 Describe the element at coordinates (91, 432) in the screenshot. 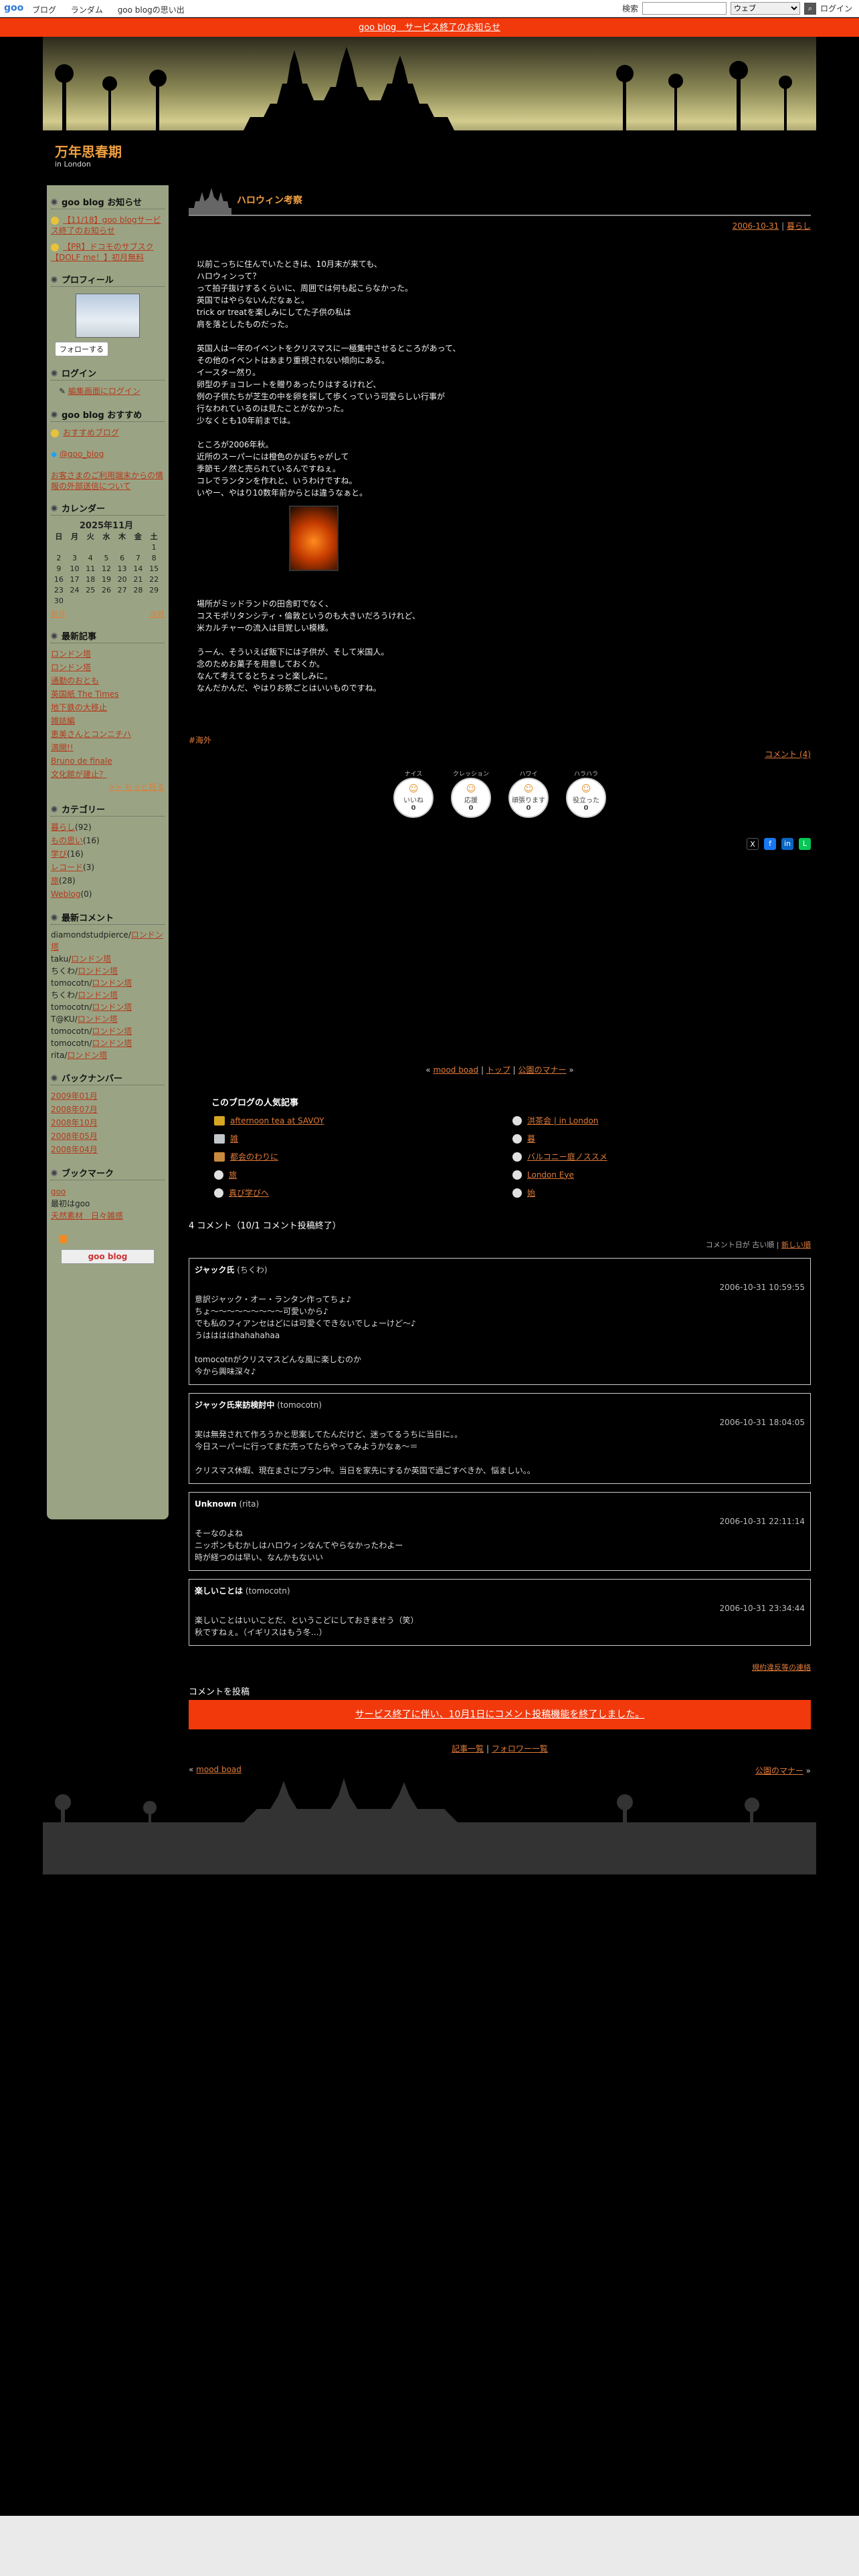

I see `recommend-link: おすすめブログ` at that location.